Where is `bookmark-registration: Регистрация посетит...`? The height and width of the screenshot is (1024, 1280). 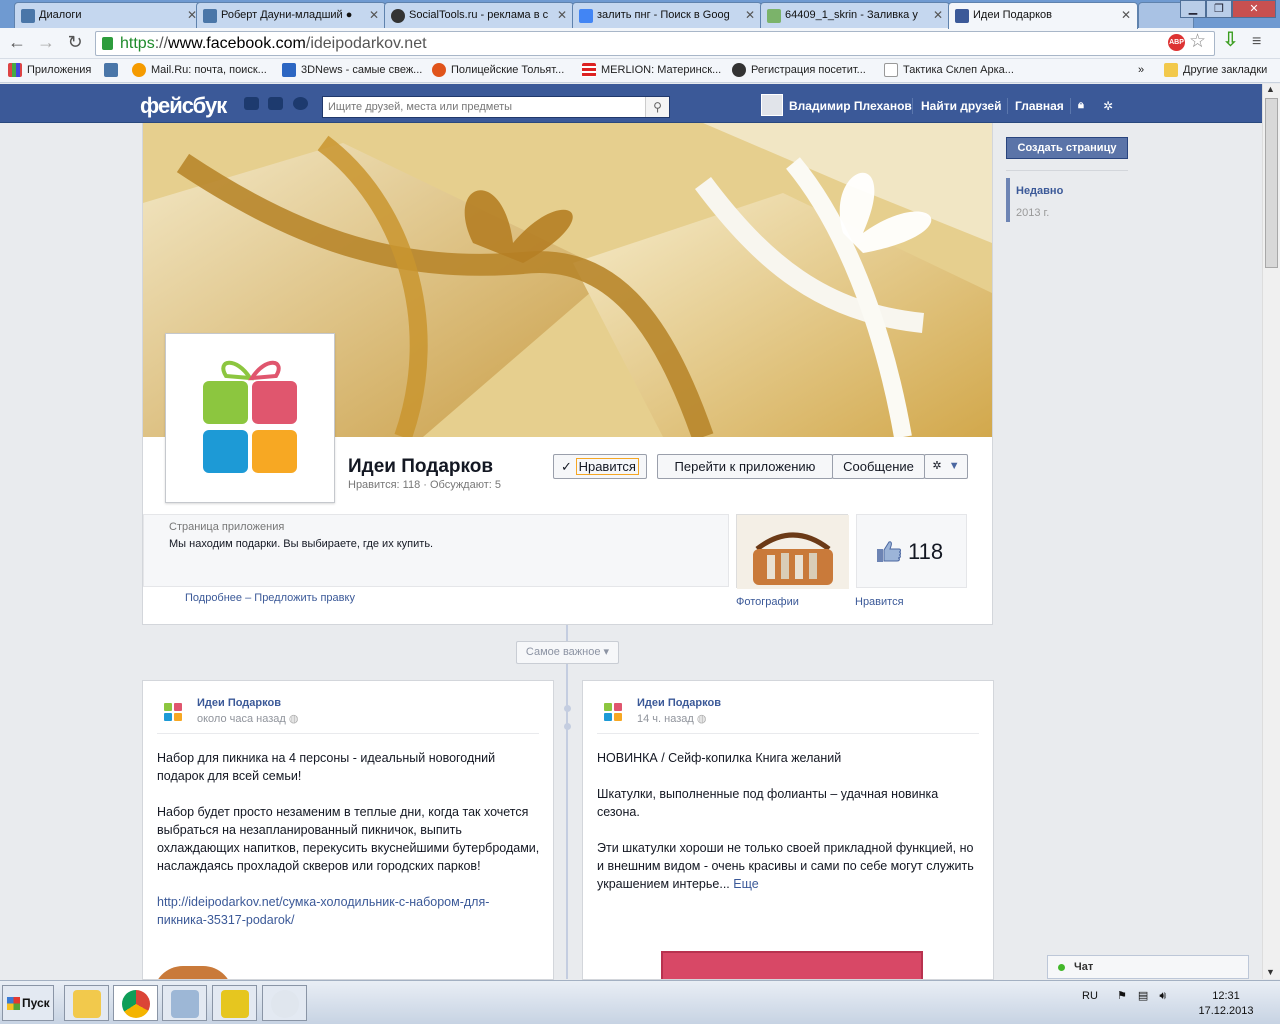
bookmark-registration: Регистрация посетит... is located at coordinates (799, 70).